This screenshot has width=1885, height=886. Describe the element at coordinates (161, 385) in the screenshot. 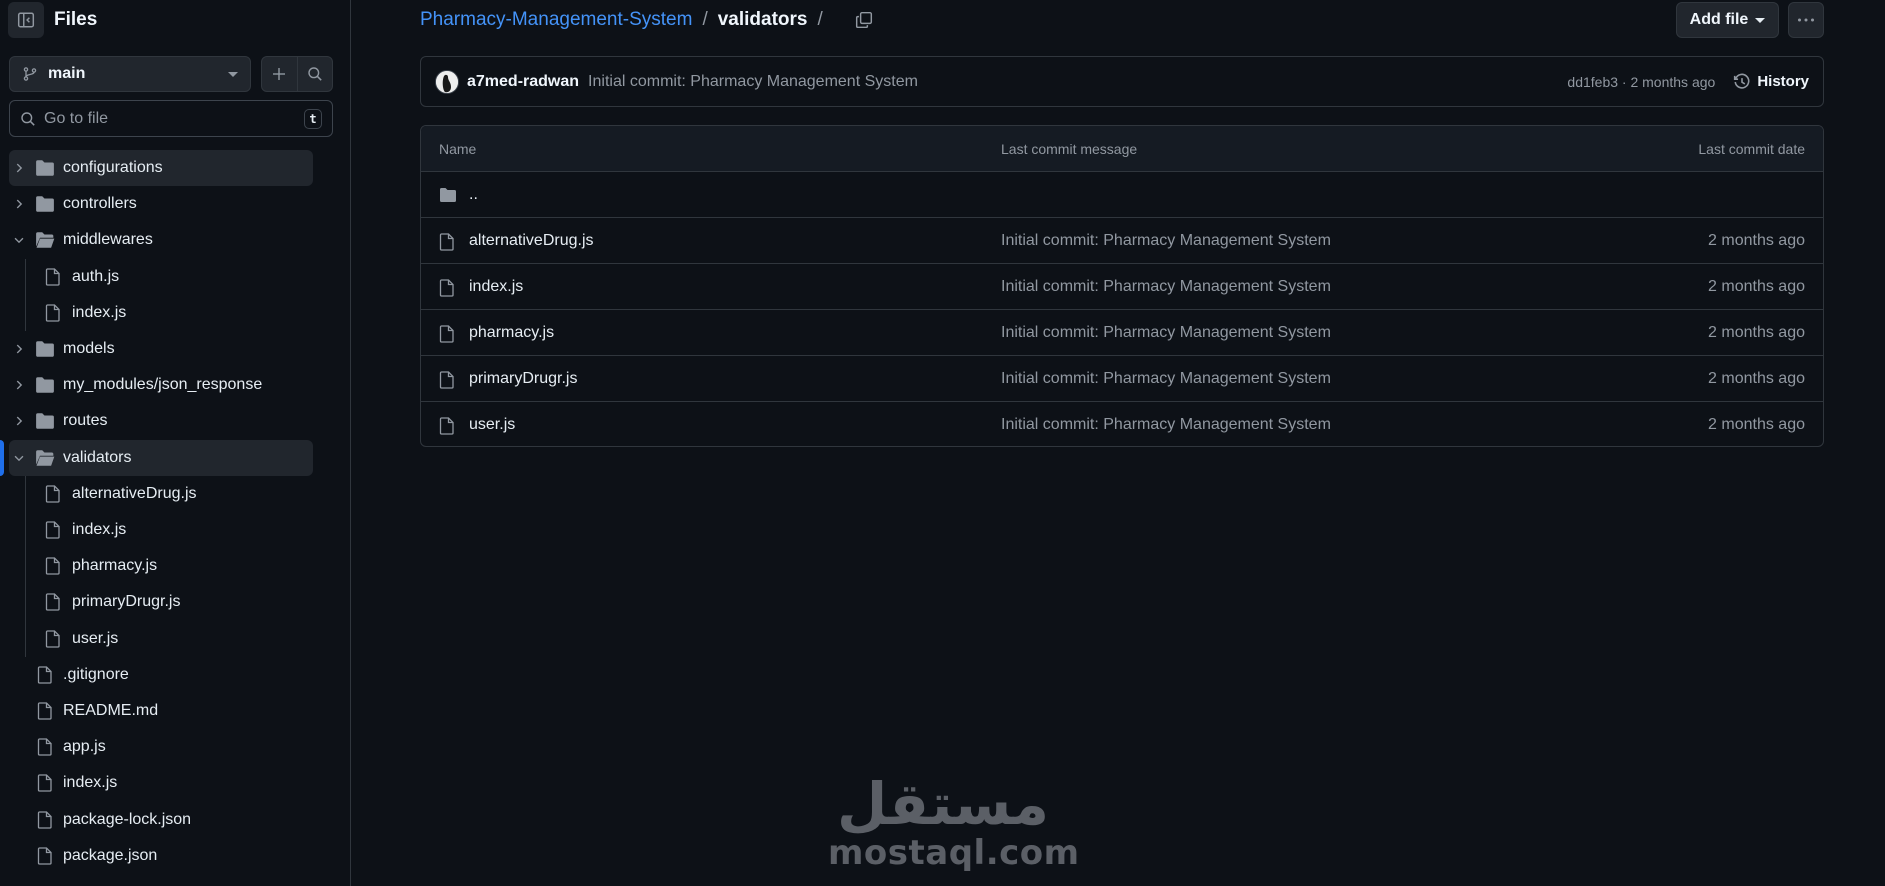

I see `tree-folder-my-modules-json-response: my_modules/json_response` at that location.